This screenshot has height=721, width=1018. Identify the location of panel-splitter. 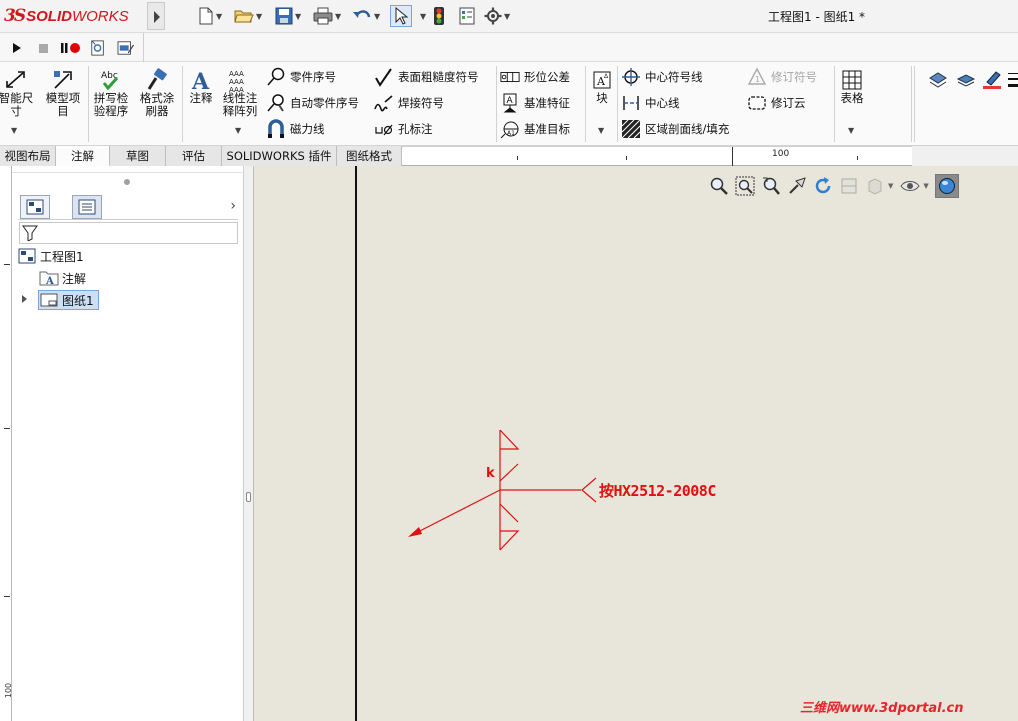
(249, 443).